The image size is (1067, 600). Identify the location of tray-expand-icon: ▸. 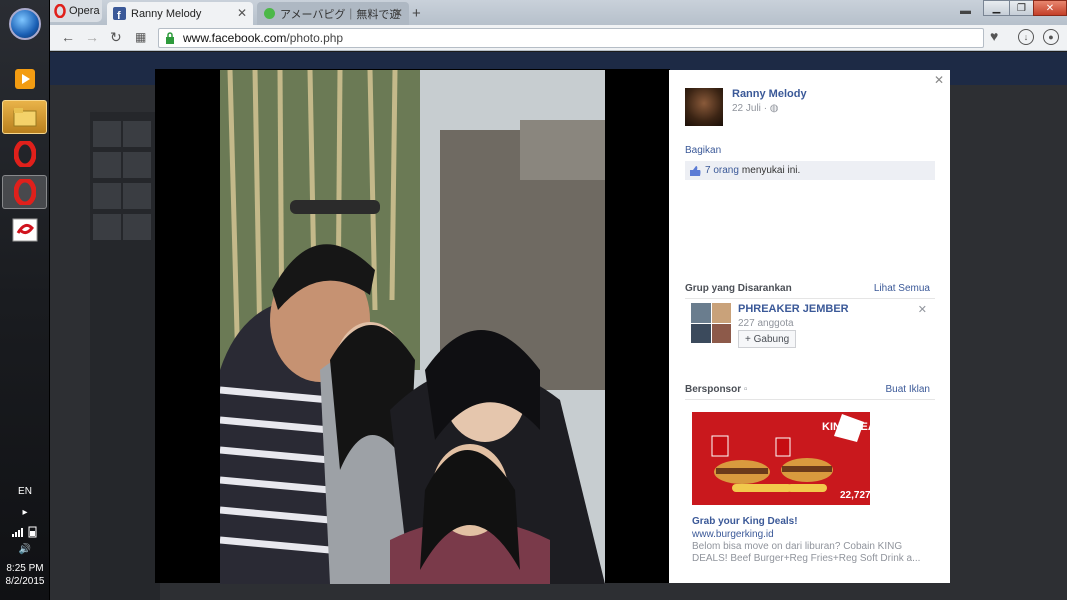
(25, 512).